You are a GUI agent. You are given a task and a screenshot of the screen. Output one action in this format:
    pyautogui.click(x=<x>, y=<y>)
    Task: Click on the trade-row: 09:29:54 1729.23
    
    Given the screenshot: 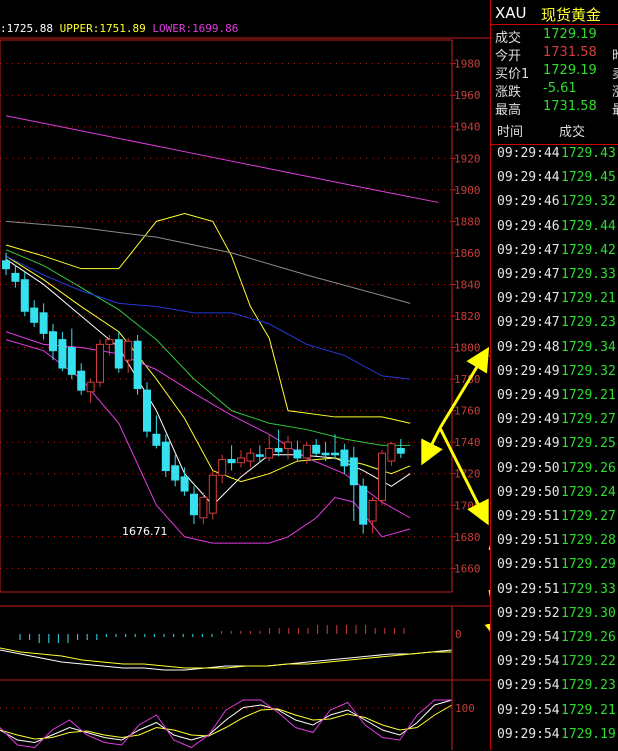 What is the action you would take?
    pyautogui.click(x=557, y=690)
    